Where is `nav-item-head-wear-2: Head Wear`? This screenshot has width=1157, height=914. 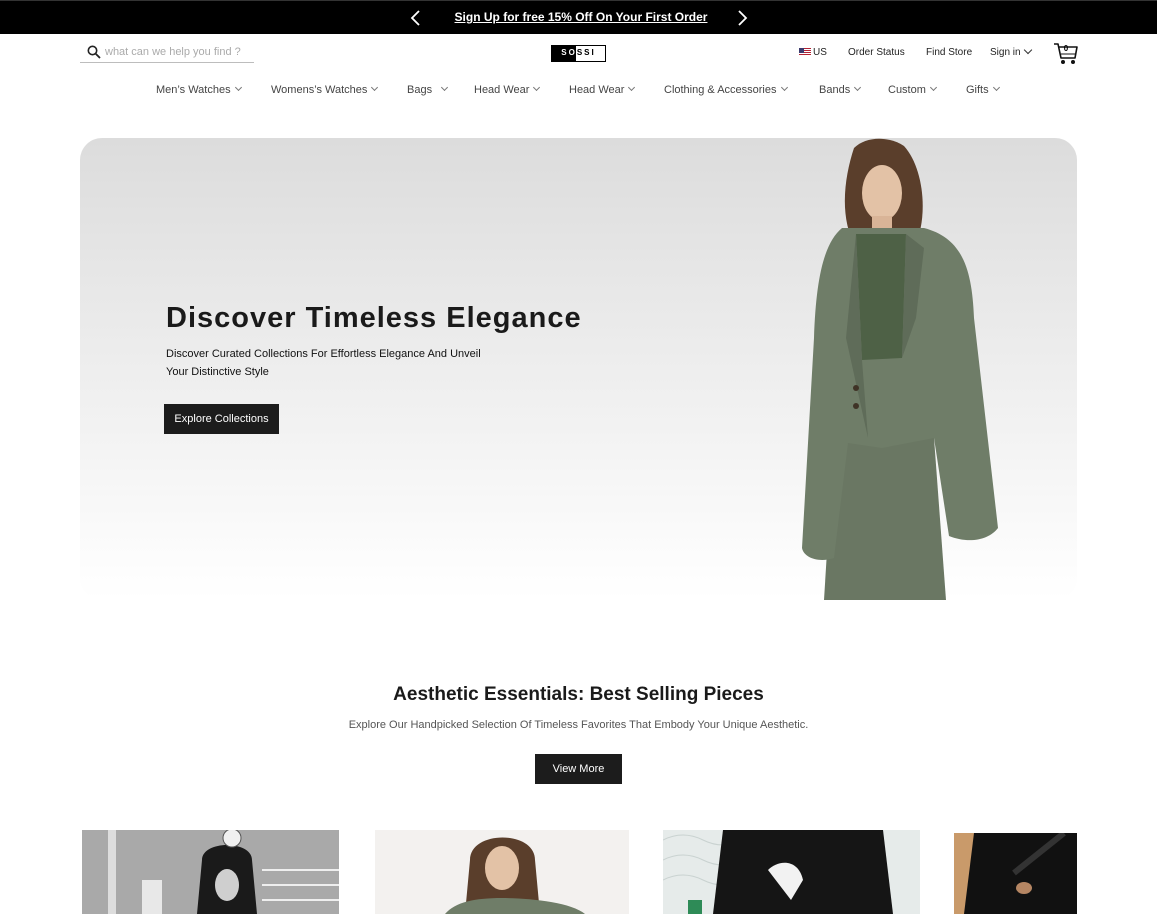 nav-item-head-wear-2: Head Wear is located at coordinates (602, 89).